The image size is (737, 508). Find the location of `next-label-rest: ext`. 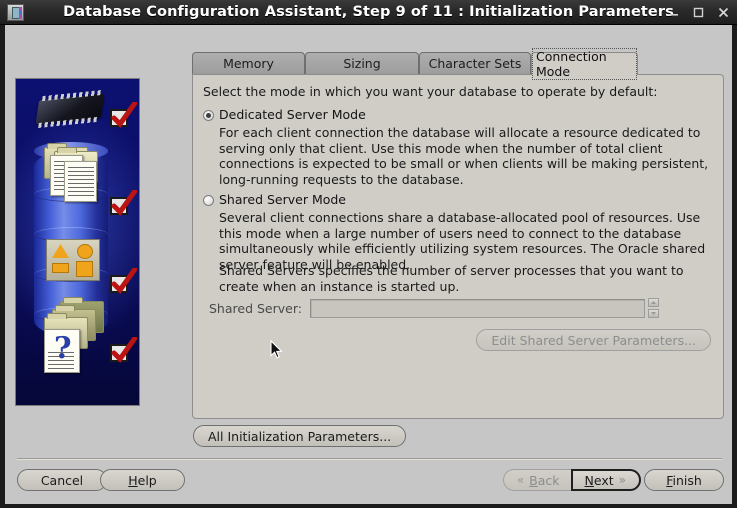

next-label-rest: ext is located at coordinates (603, 480).